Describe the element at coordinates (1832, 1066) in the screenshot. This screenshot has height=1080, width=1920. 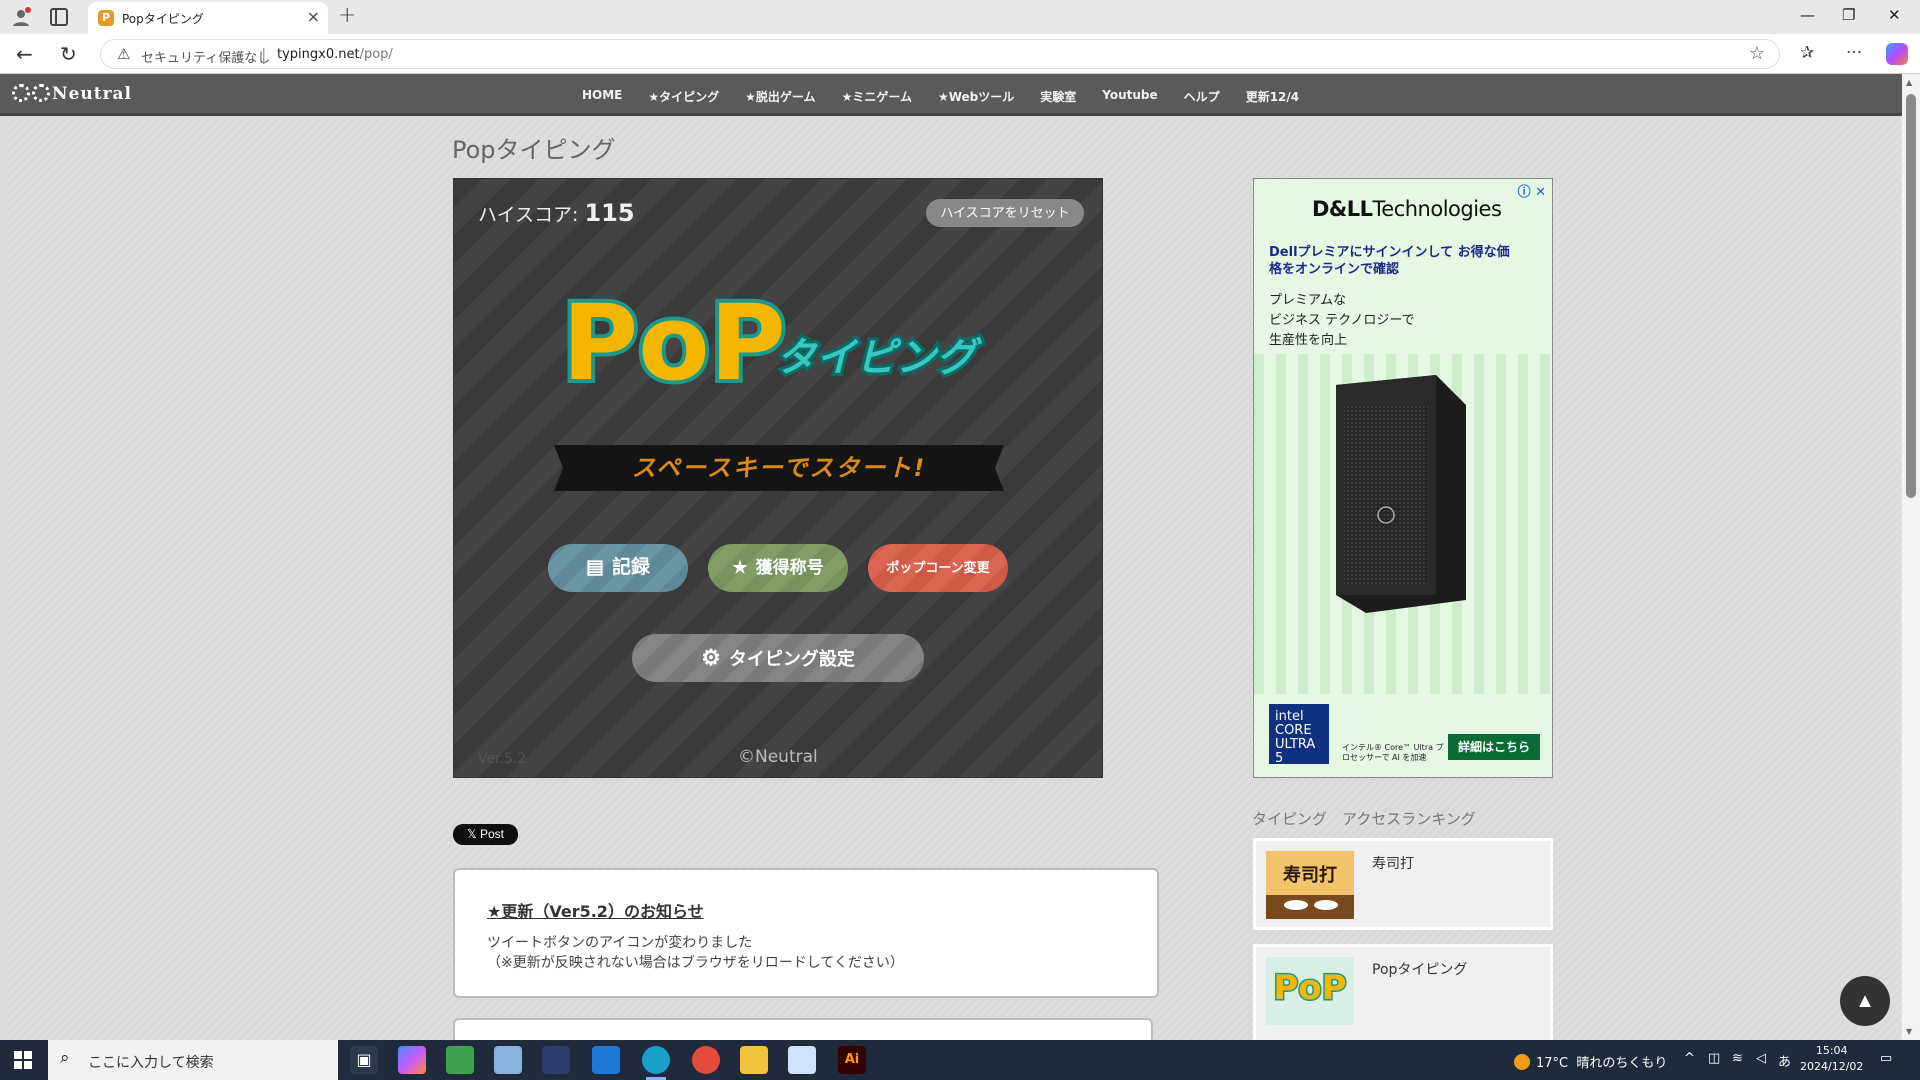
I see `clock-date: 2024/12/02` at that location.